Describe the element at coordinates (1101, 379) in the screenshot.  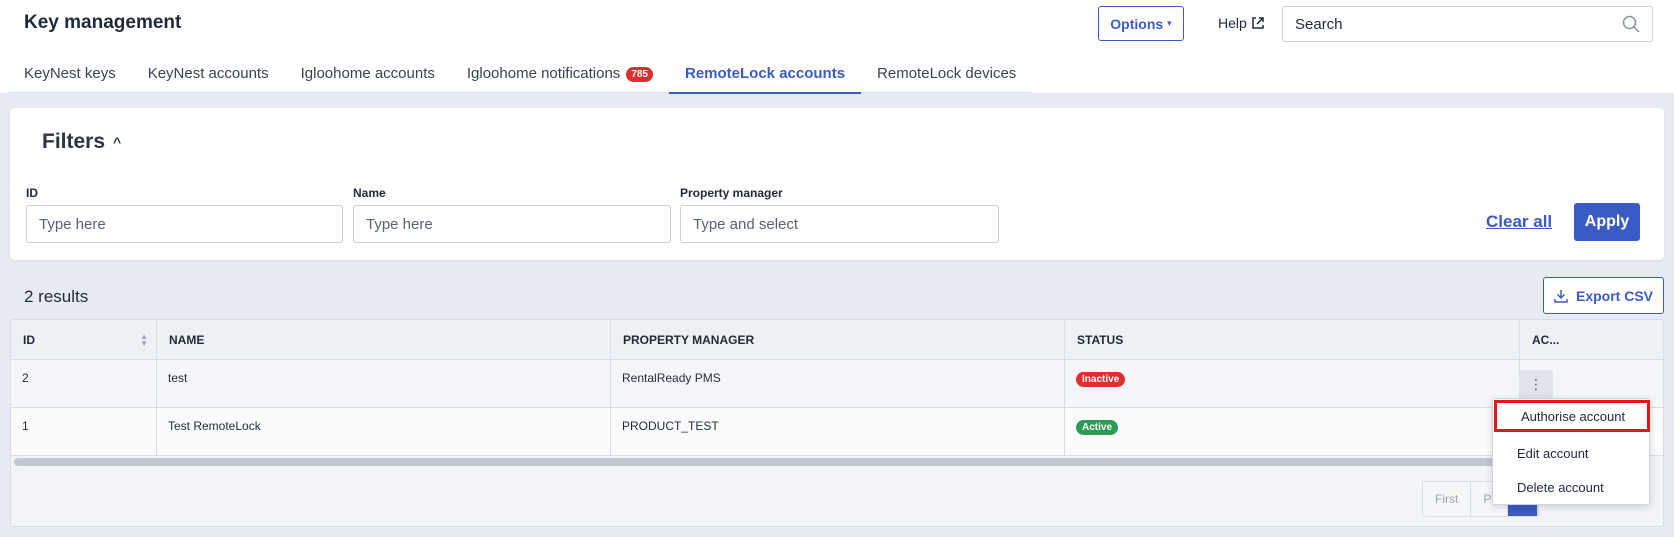
I see `status-badge: Inactive` at that location.